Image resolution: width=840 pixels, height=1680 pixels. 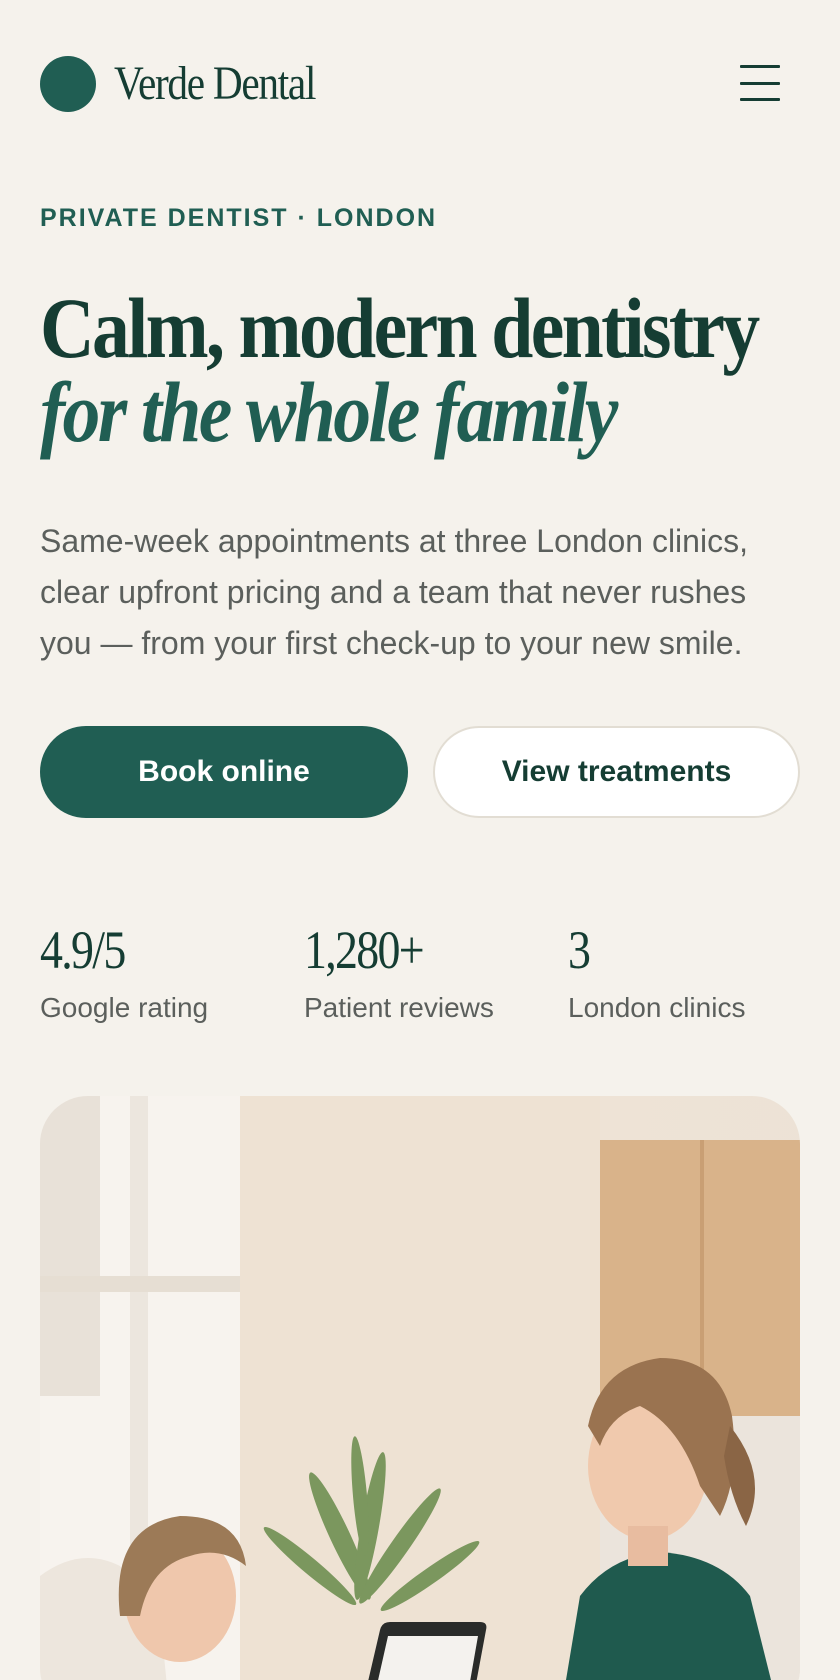 What do you see at coordinates (239, 218) in the screenshot?
I see `hero-eyebrow: PRIVATE DENTIST · LONDON` at bounding box center [239, 218].